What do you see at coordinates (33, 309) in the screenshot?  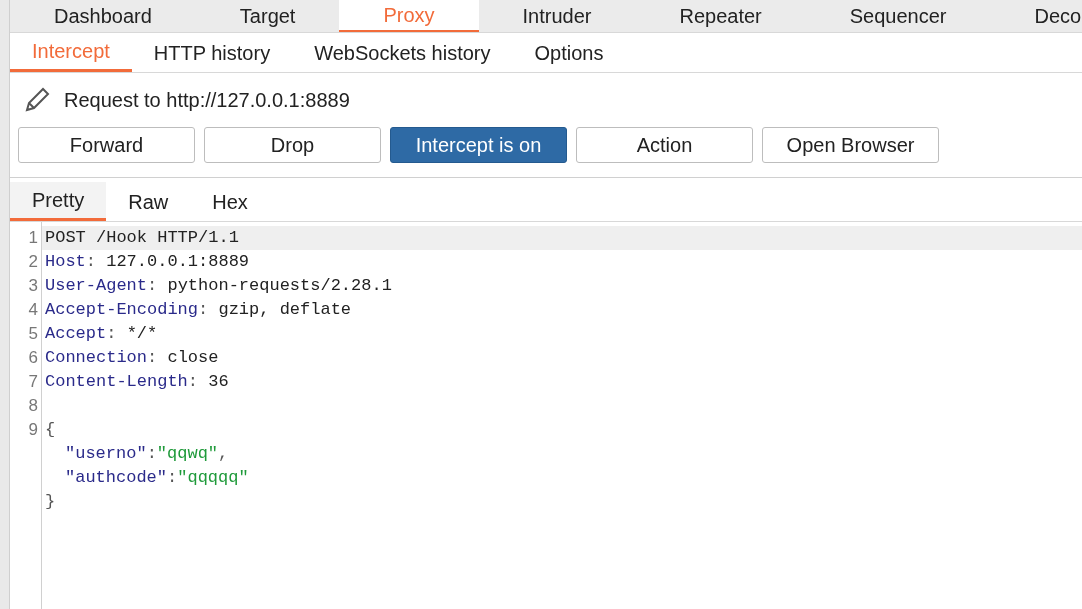 I see `line-number: 4` at bounding box center [33, 309].